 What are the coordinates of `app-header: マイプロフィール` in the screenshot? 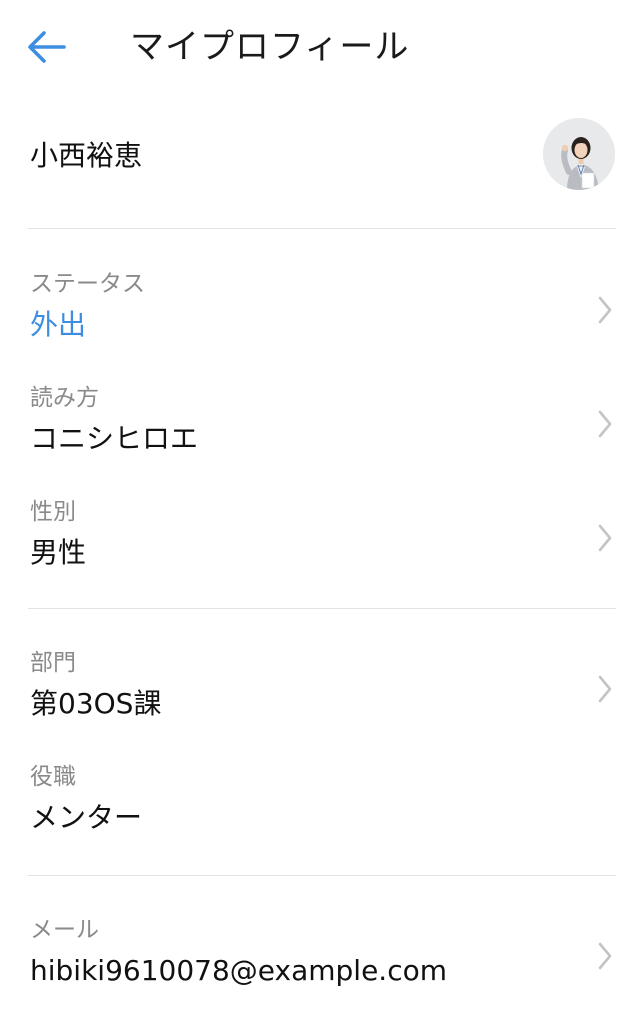 It's located at (322, 48).